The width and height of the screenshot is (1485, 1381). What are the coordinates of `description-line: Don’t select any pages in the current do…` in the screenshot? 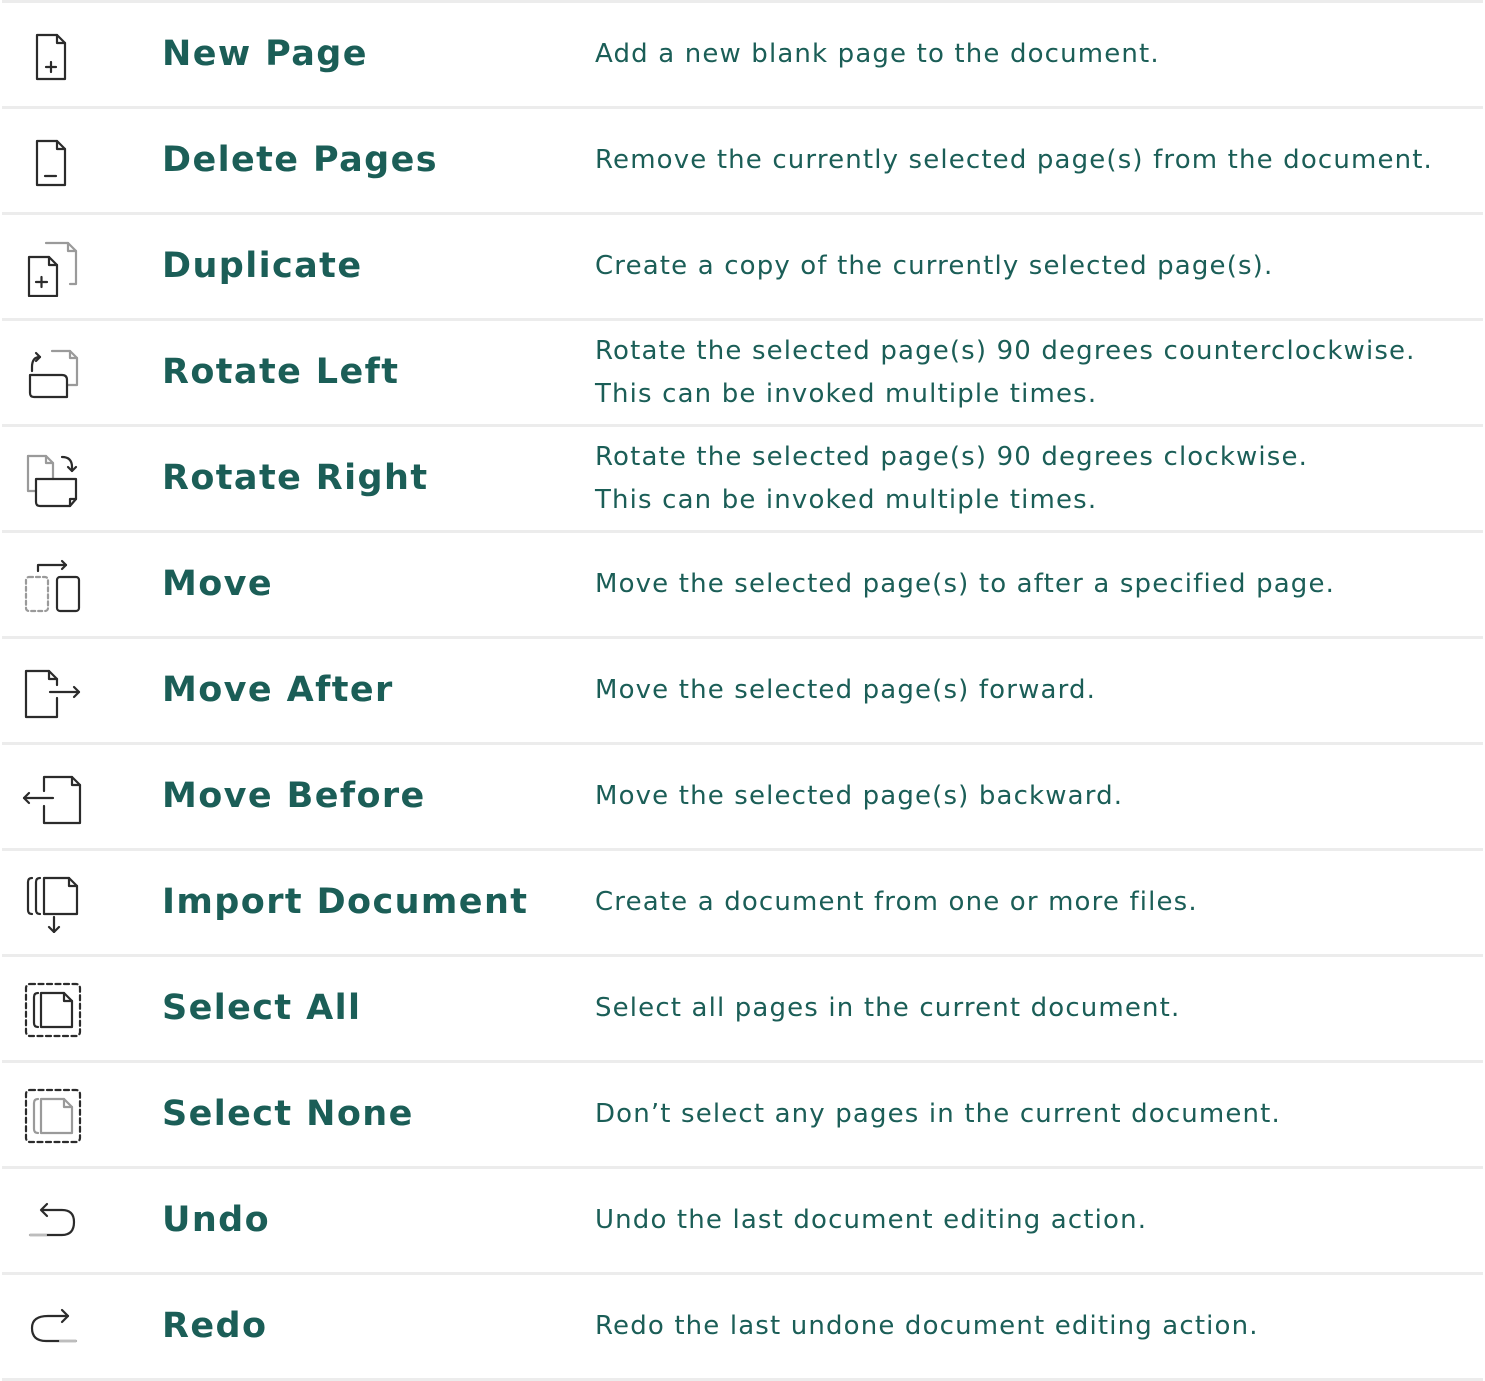 It's located at (938, 1114).